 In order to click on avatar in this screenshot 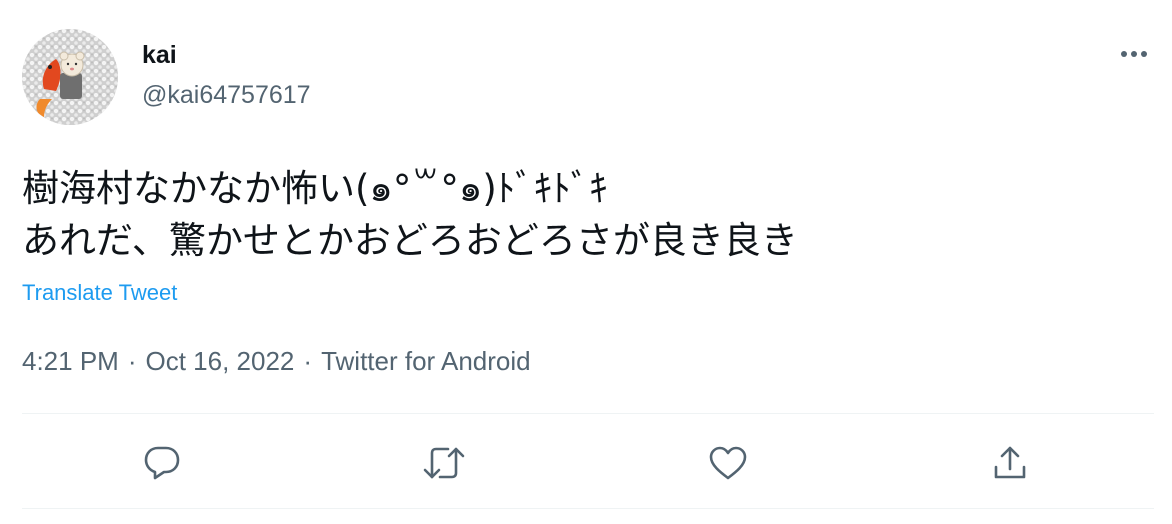, I will do `click(70, 77)`.